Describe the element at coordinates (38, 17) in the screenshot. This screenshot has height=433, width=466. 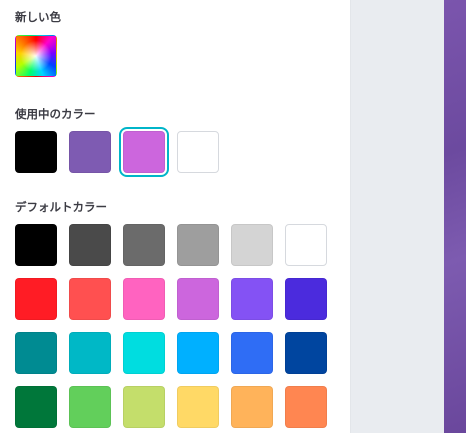
I see `new-color-heading: 新しい色` at that location.